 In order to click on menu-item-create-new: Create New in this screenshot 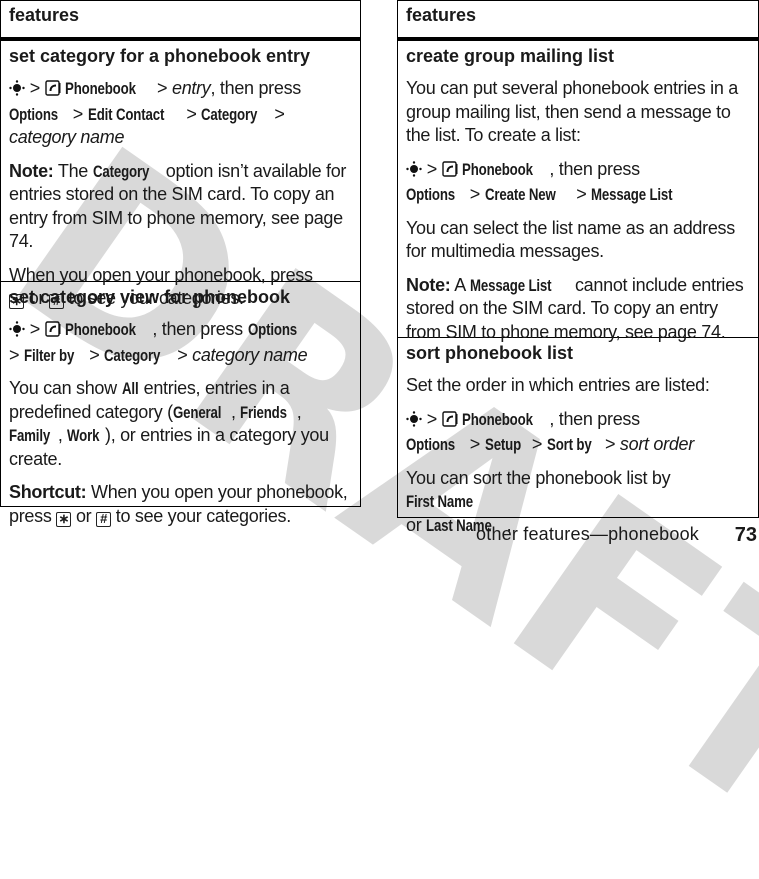, I will do `click(520, 194)`.